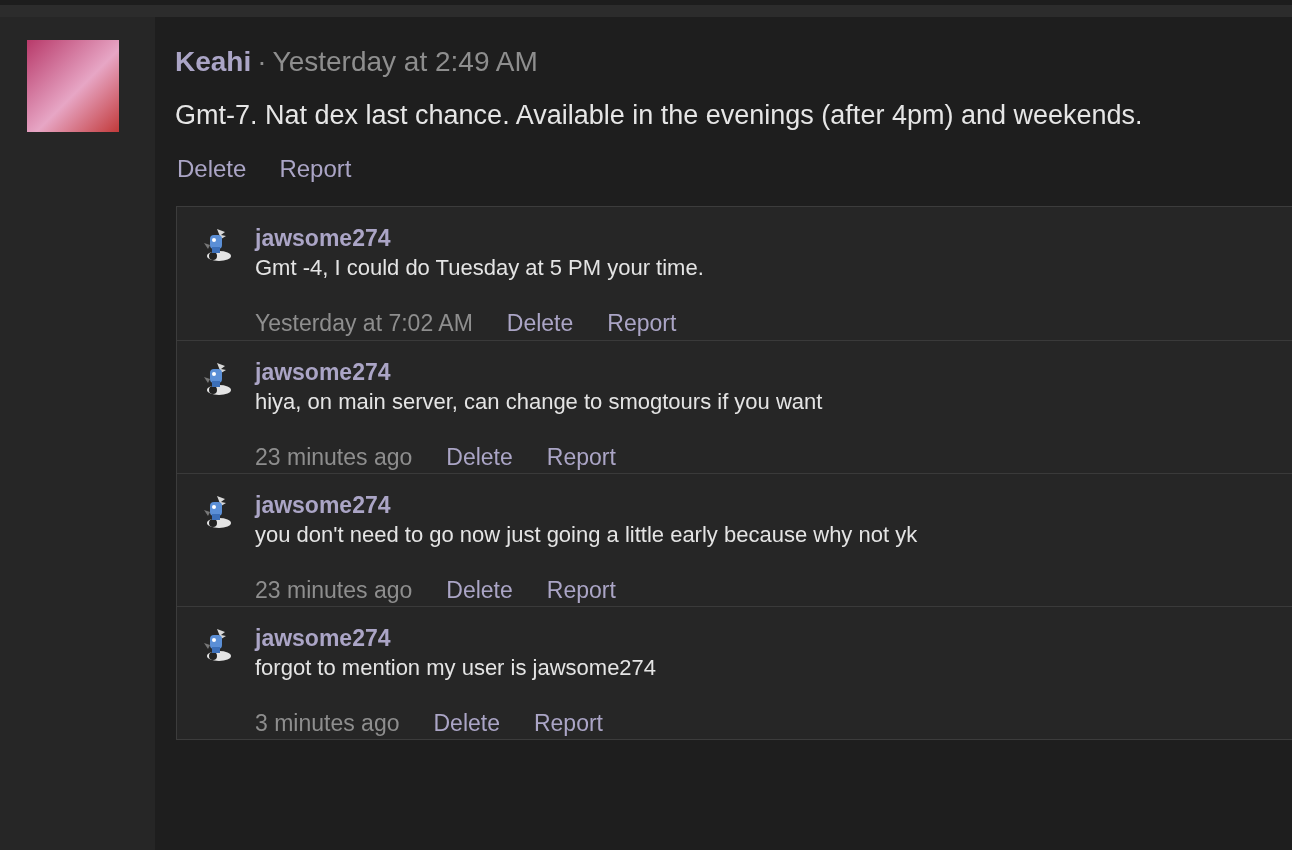  I want to click on reply-text: hiya, on main server, can change to smogtours if you want, so click(539, 402).